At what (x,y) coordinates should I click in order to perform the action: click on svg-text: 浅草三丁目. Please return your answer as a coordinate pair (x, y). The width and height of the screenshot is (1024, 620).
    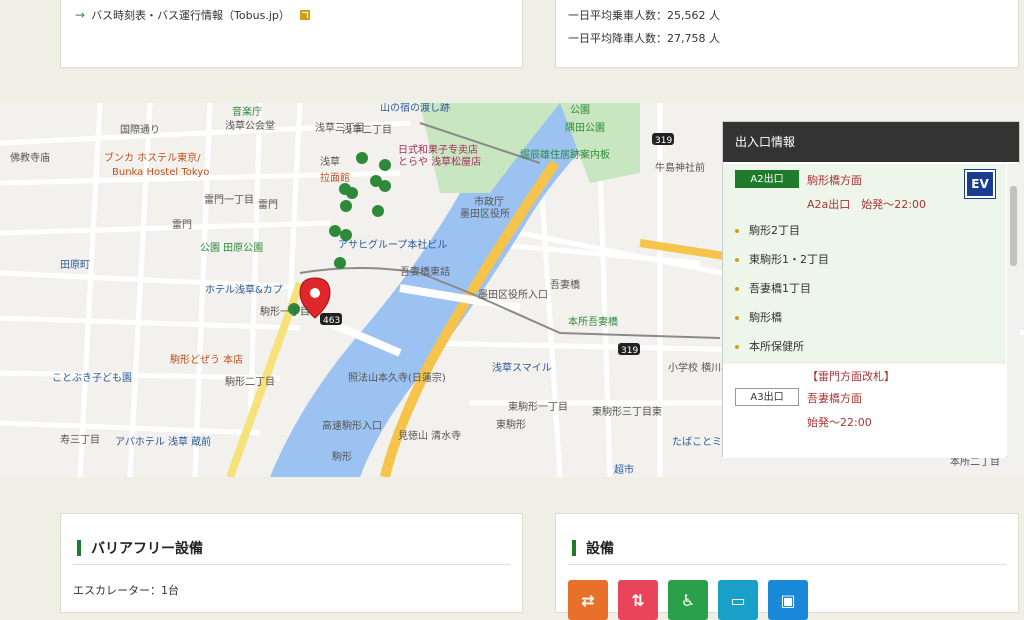
    Looking at the image, I should click on (340, 127).